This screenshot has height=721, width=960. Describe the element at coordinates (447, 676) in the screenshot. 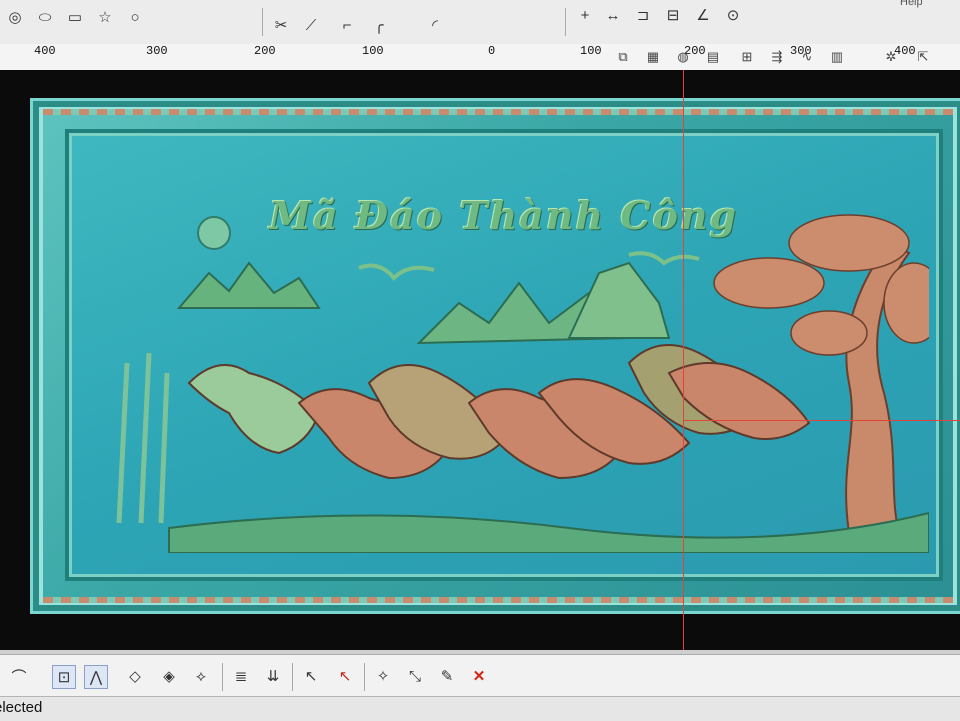

I see `edit-text-icon: ✎` at that location.